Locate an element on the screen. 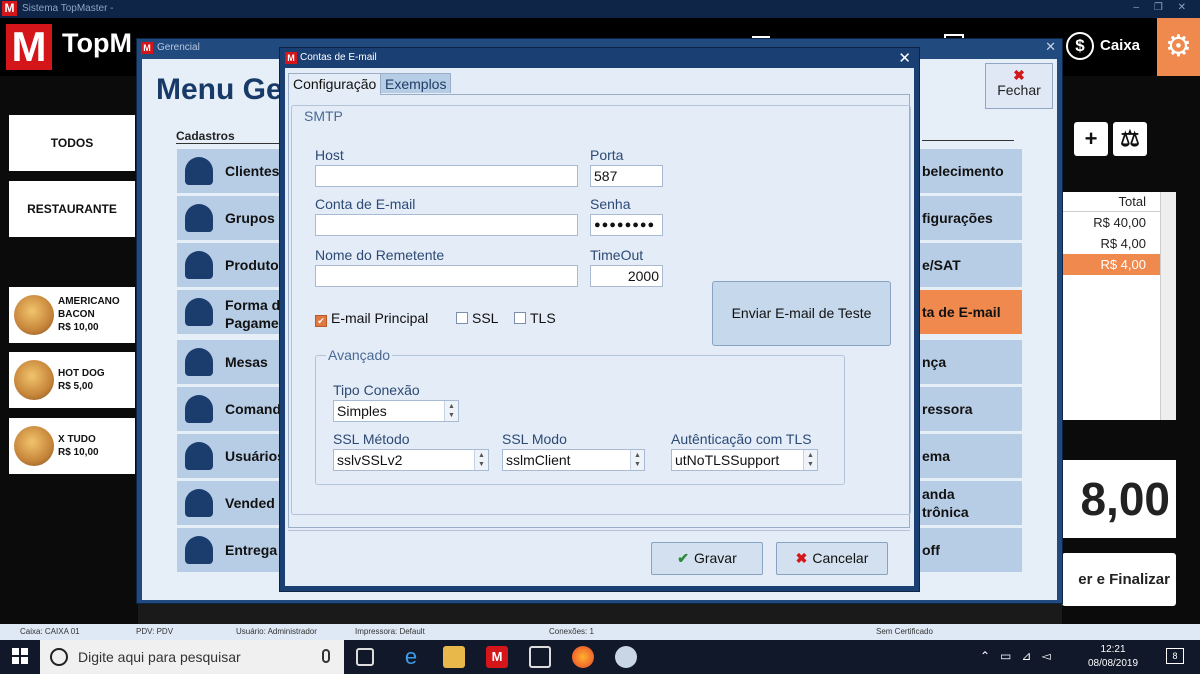 The height and width of the screenshot is (674, 1200). menu-title: Menu Ge is located at coordinates (219, 89).